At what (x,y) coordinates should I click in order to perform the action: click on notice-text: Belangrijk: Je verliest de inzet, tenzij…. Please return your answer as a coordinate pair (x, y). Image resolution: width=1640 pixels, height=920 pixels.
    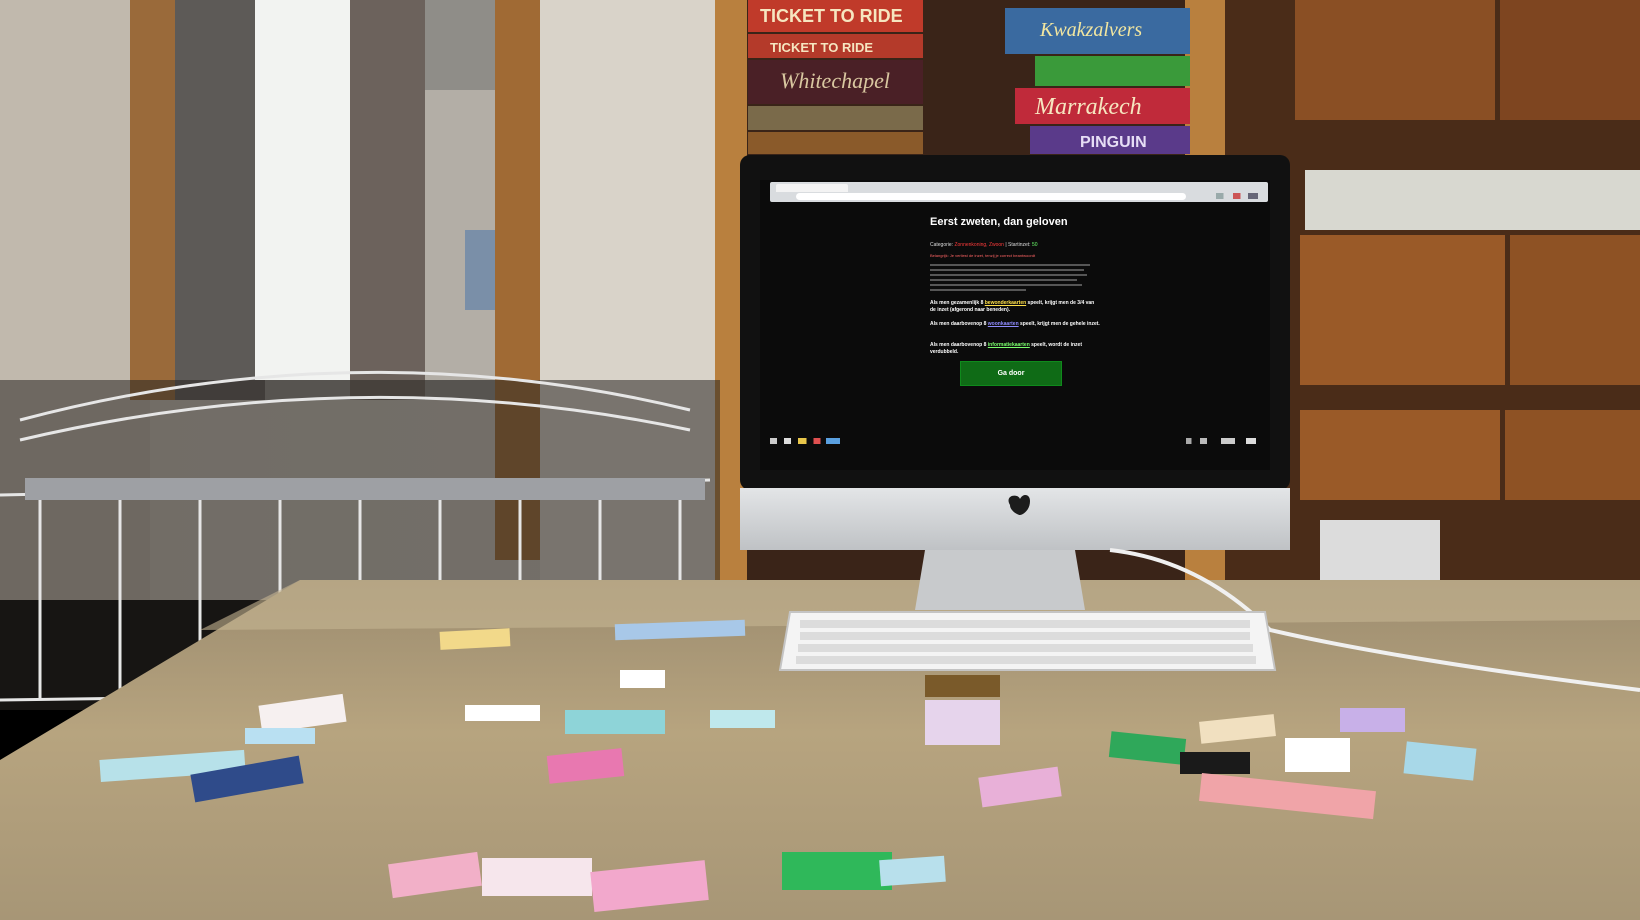
    Looking at the image, I should click on (983, 255).